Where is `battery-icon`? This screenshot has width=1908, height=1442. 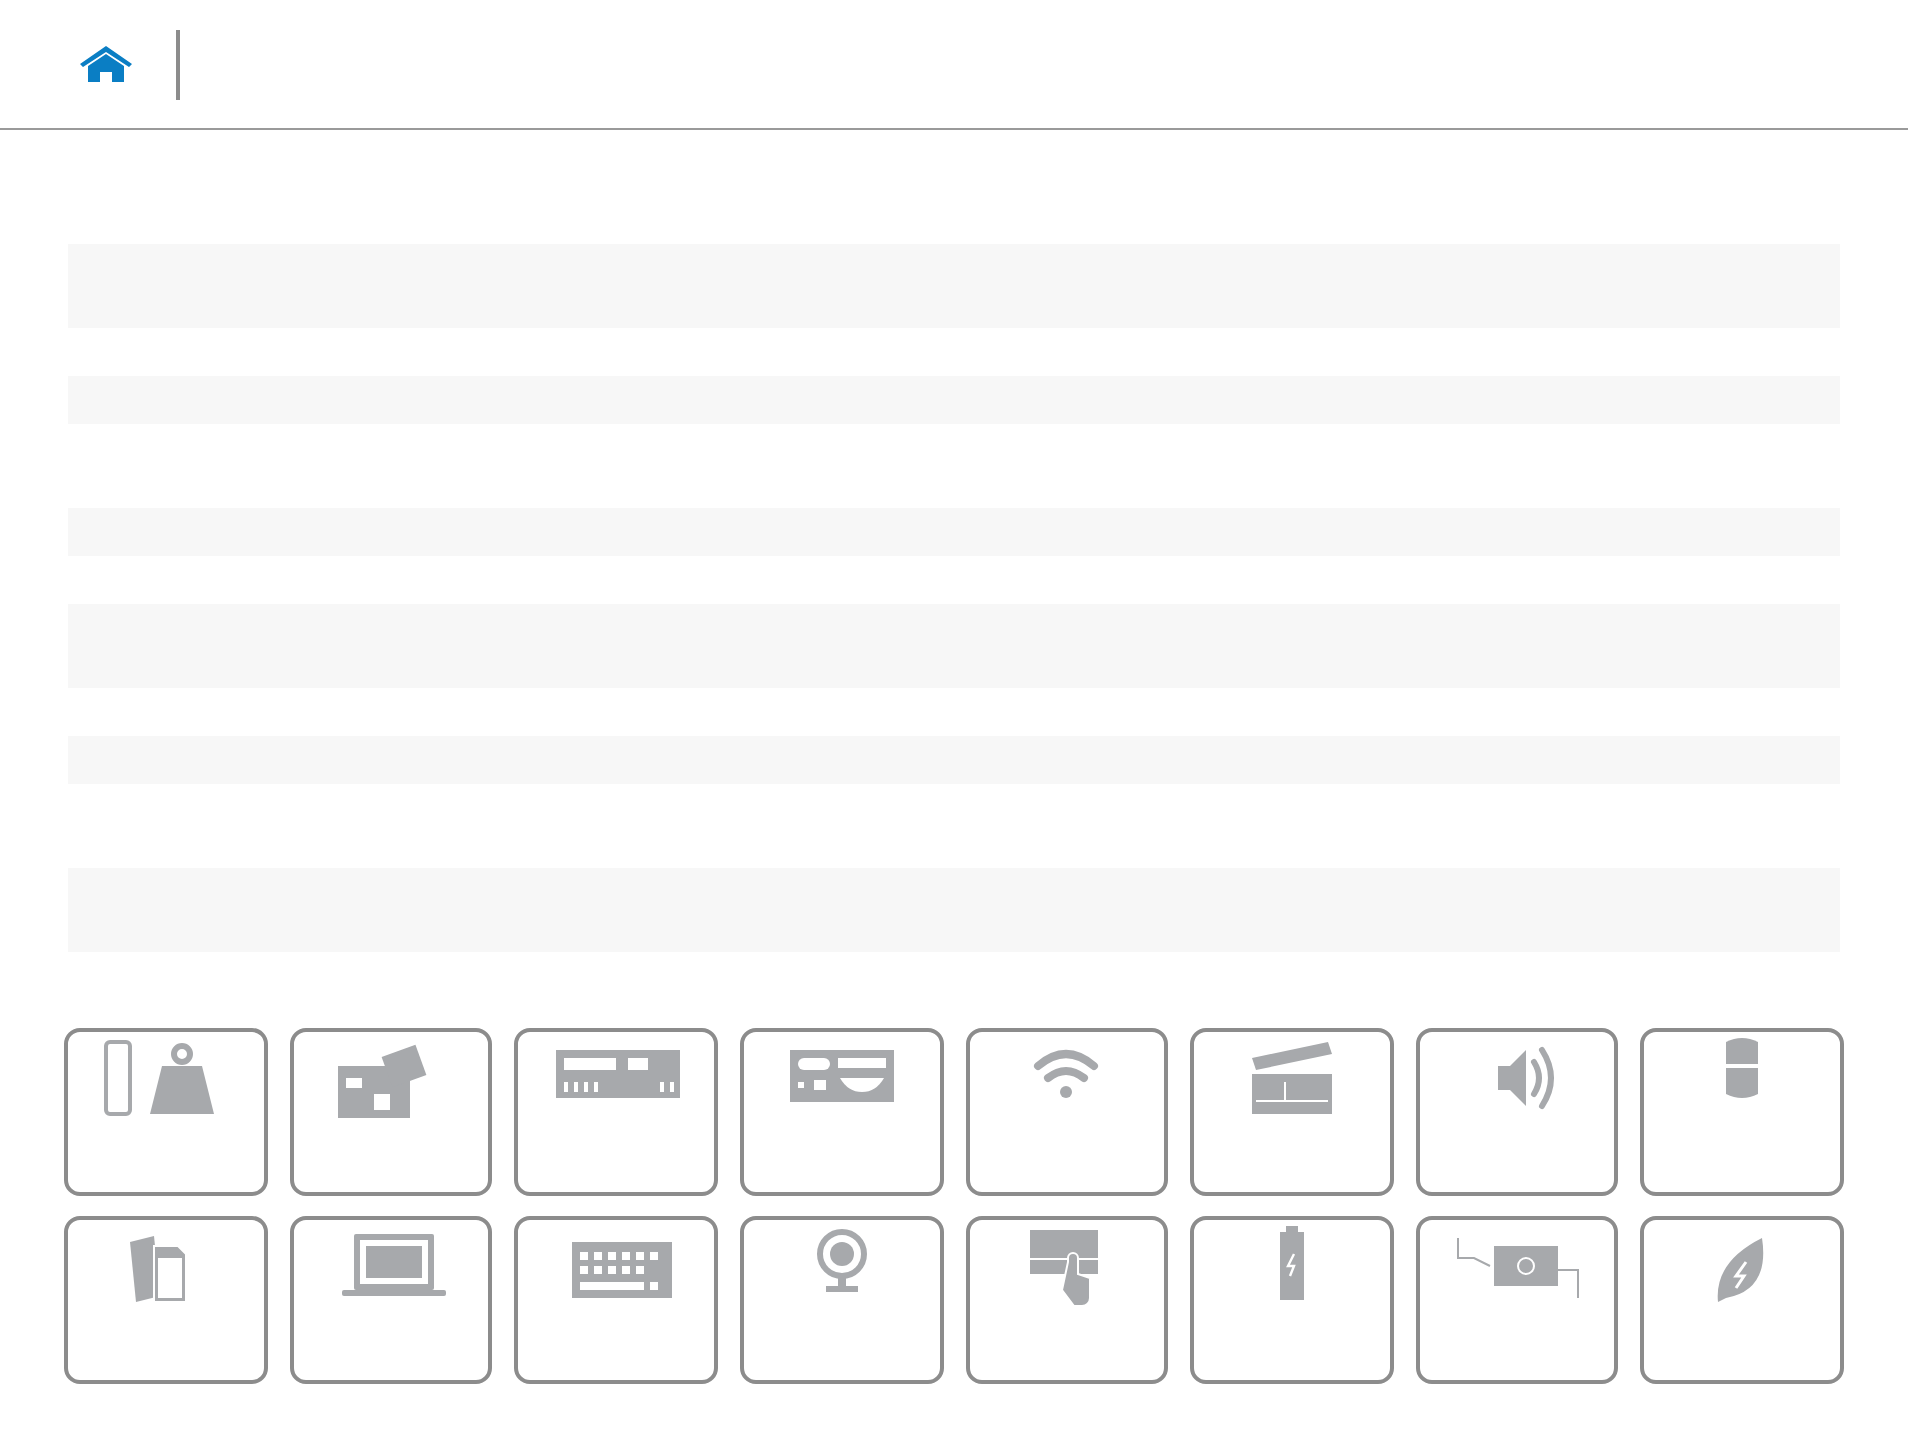
battery-icon is located at coordinates (1291, 1263).